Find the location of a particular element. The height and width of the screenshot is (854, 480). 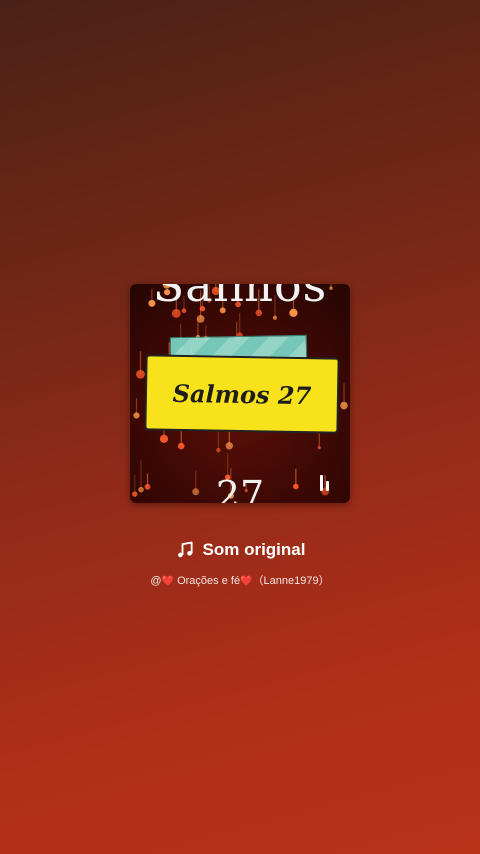

music-note-icon is located at coordinates (185, 549).